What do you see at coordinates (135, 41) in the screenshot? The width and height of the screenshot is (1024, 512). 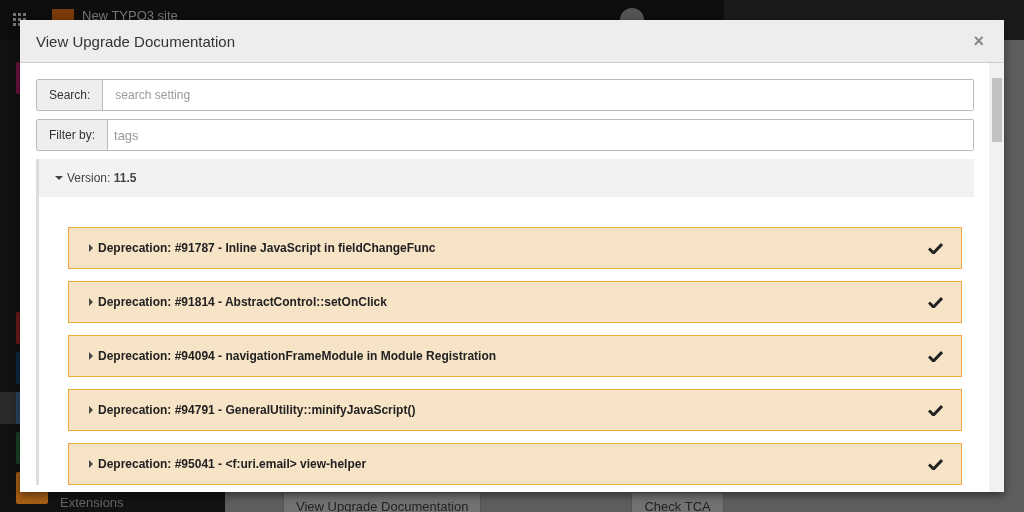 I see `modal-title: View Upgrade Documentation` at bounding box center [135, 41].